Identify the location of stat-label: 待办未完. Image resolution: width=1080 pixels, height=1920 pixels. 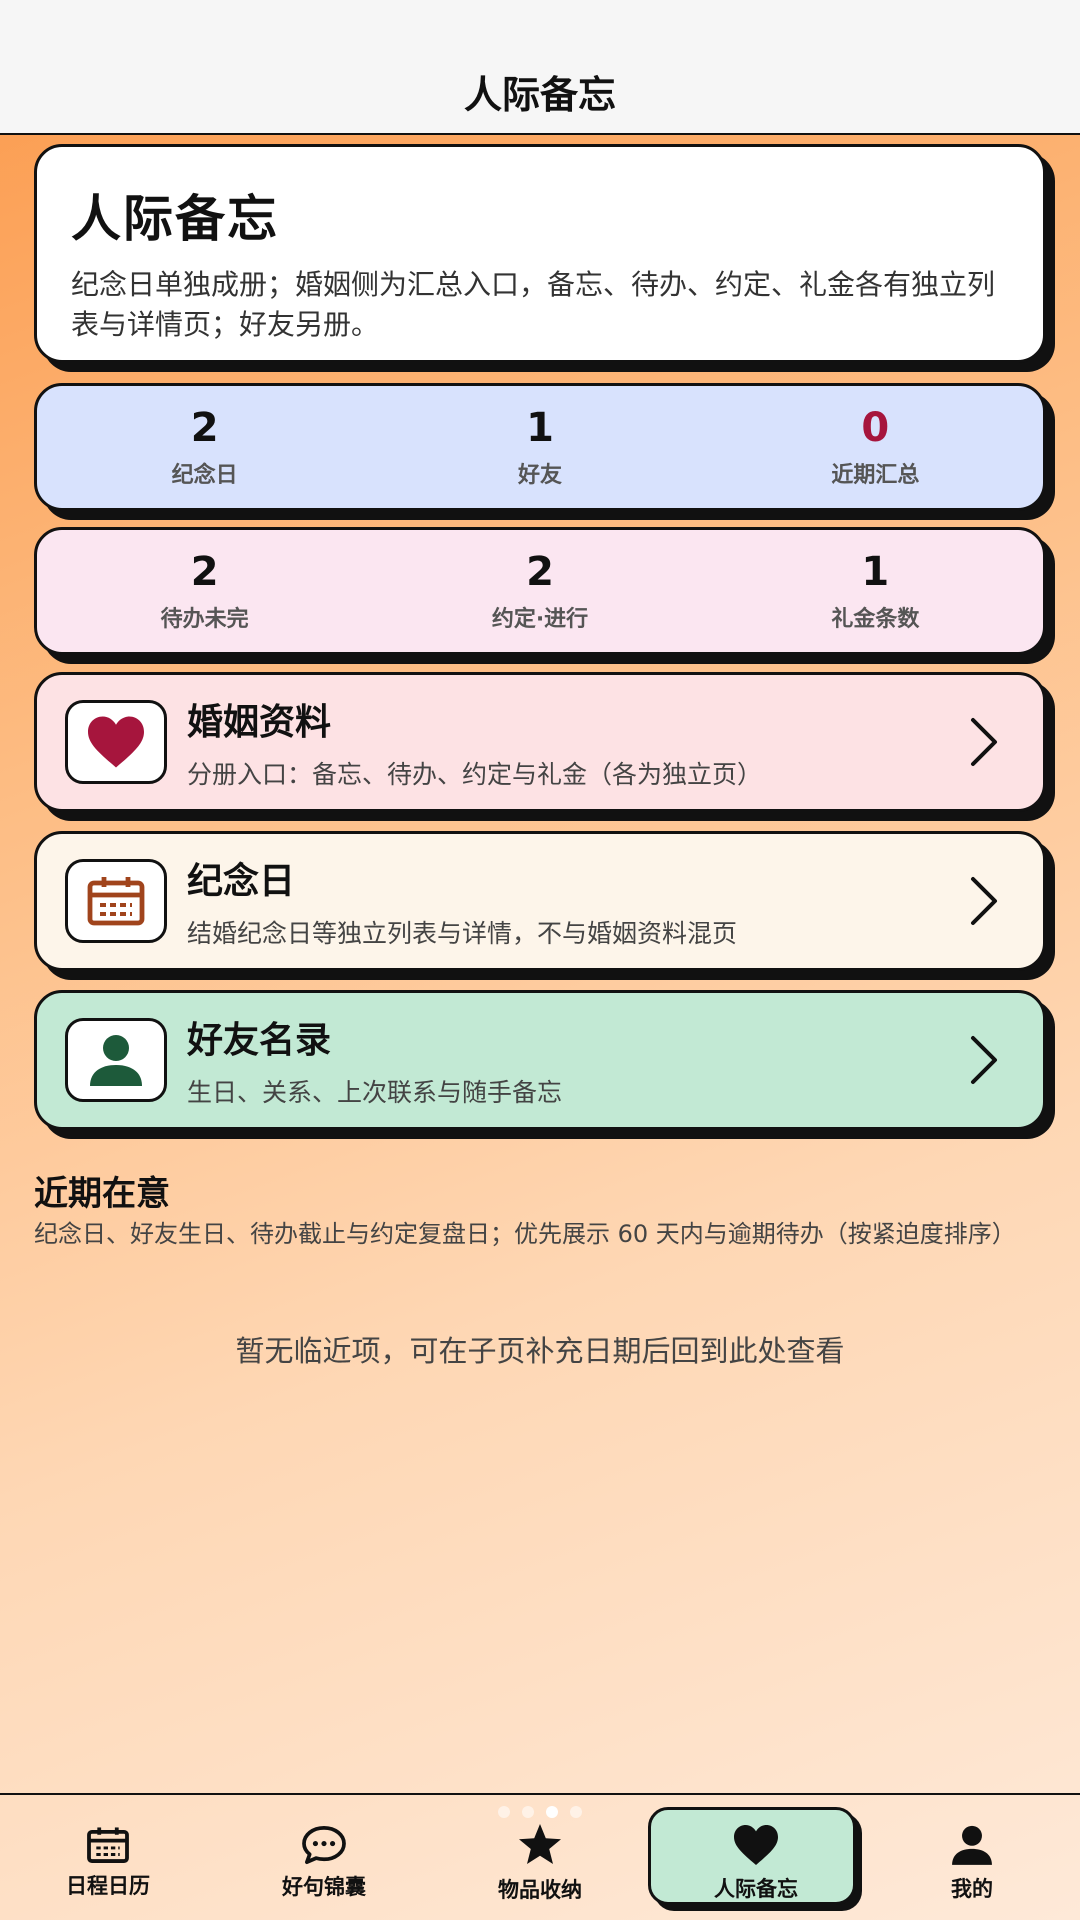
(204, 619).